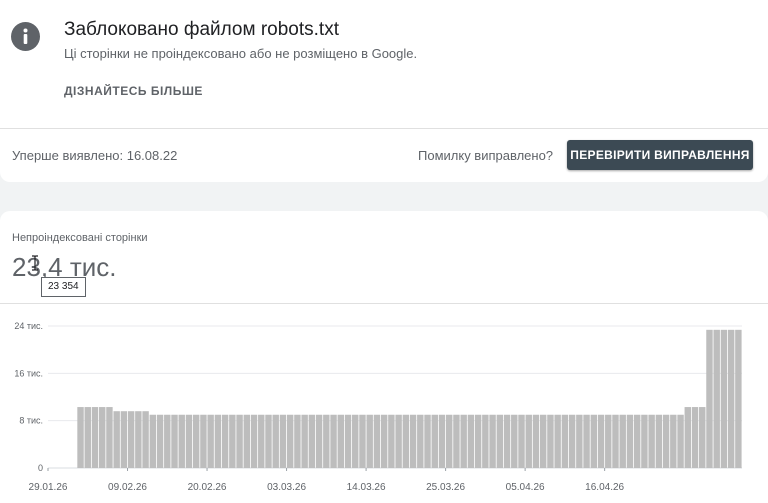 The height and width of the screenshot is (503, 768). I want to click on validate-fix-button: ПЕРЕВІРИТИ ВИПРАВЛЕННЯ, so click(660, 155).